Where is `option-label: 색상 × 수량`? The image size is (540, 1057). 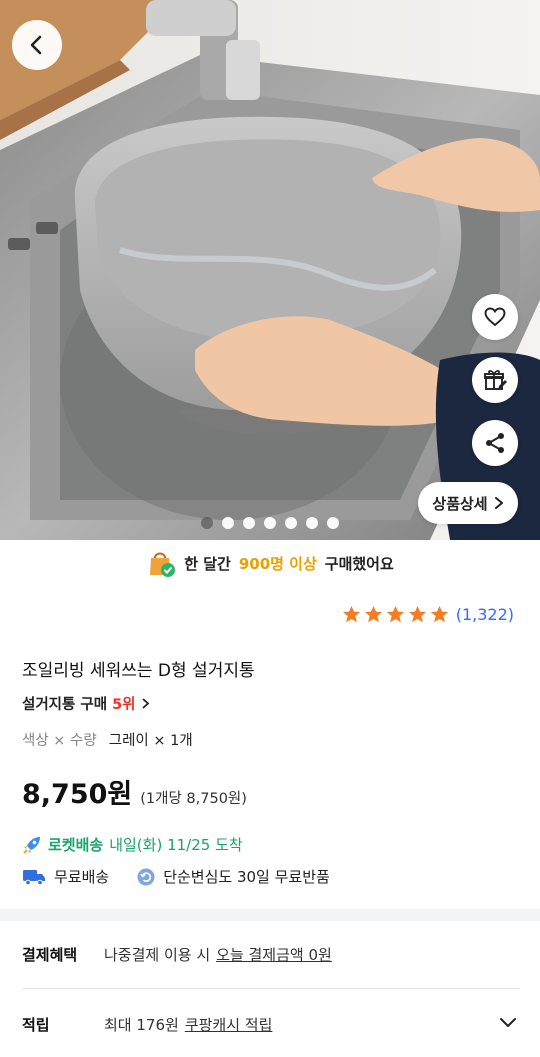
option-label: 색상 × 수량 is located at coordinates (59, 741).